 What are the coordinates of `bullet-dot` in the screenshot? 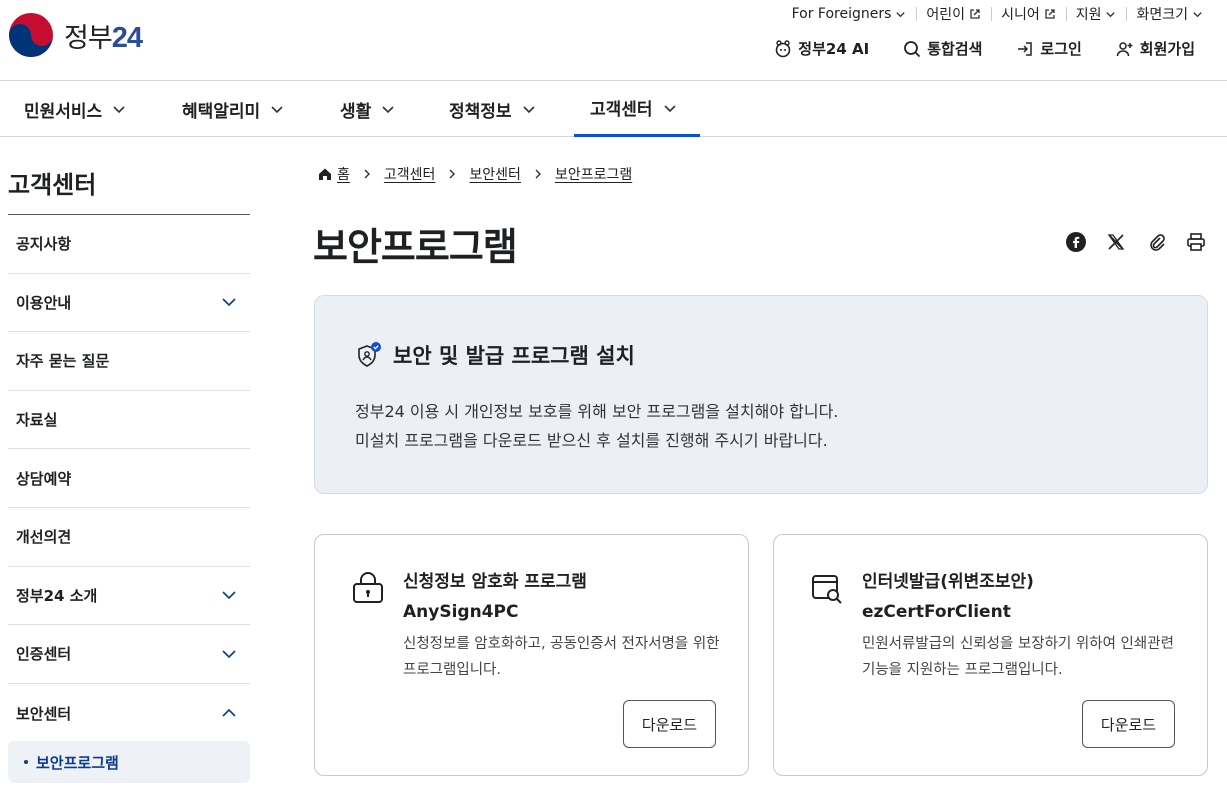 It's located at (26, 762).